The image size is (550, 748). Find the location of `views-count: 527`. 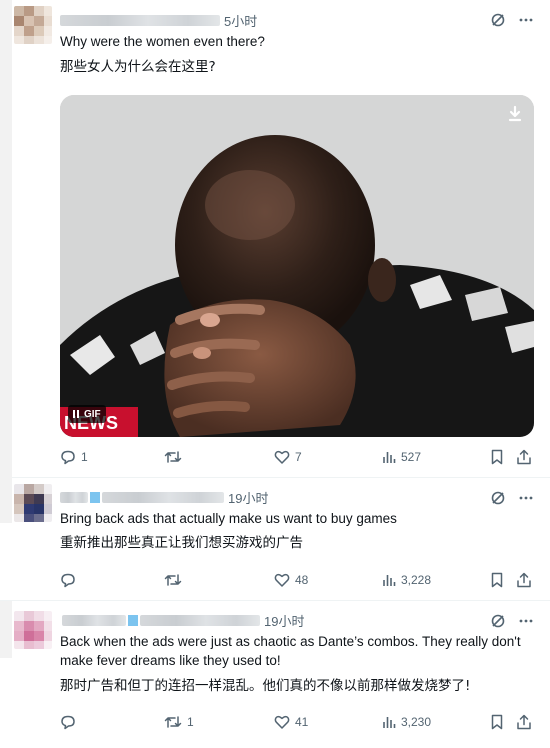

views-count: 527 is located at coordinates (411, 457).